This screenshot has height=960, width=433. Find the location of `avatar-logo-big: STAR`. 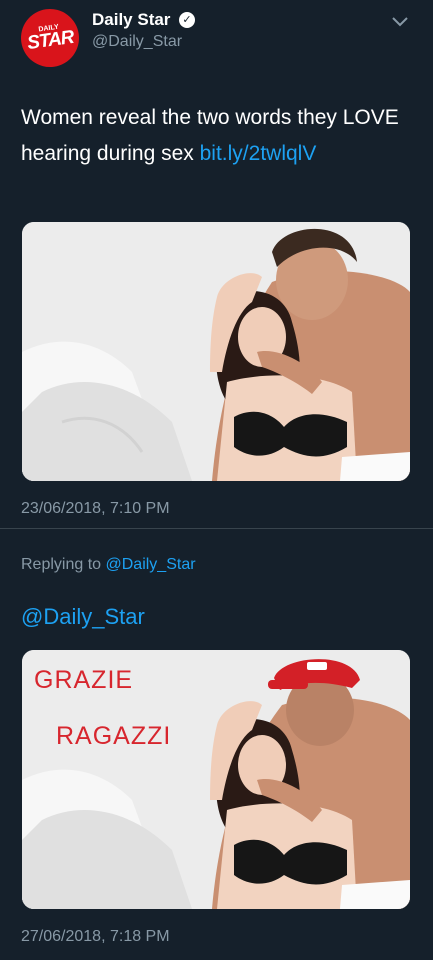

avatar-logo-big: STAR is located at coordinates (50, 40).